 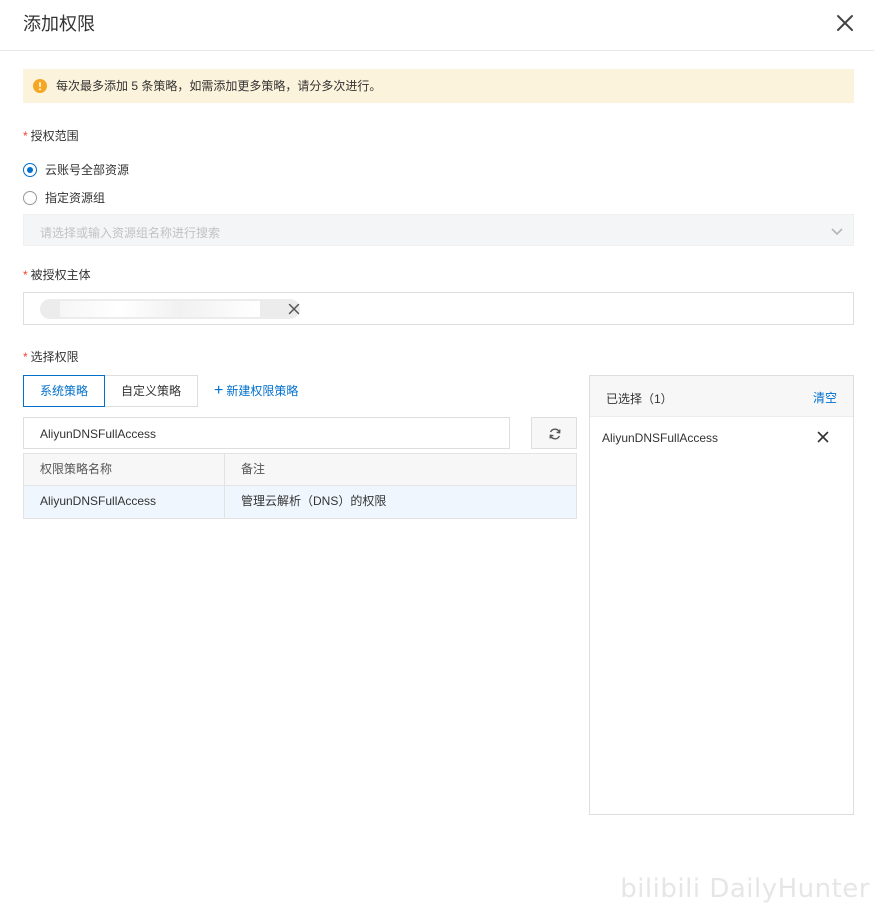 I want to click on principal-input, so click(x=438, y=308).